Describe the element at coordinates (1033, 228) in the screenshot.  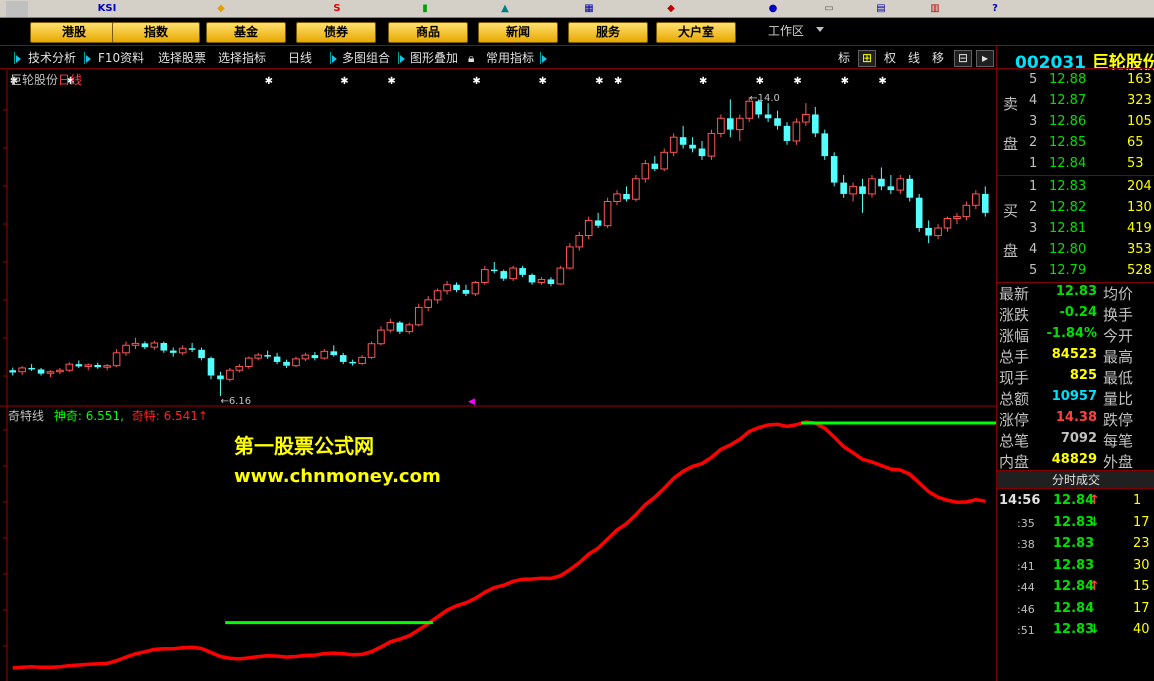
I see `buy-level: 3` at that location.